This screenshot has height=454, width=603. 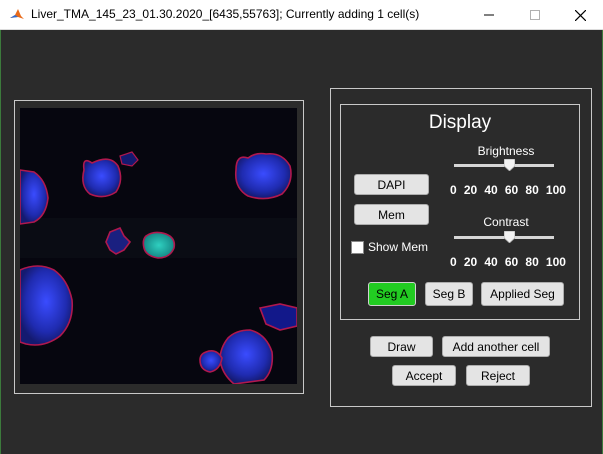 I want to click on close-icon, so click(x=580, y=15).